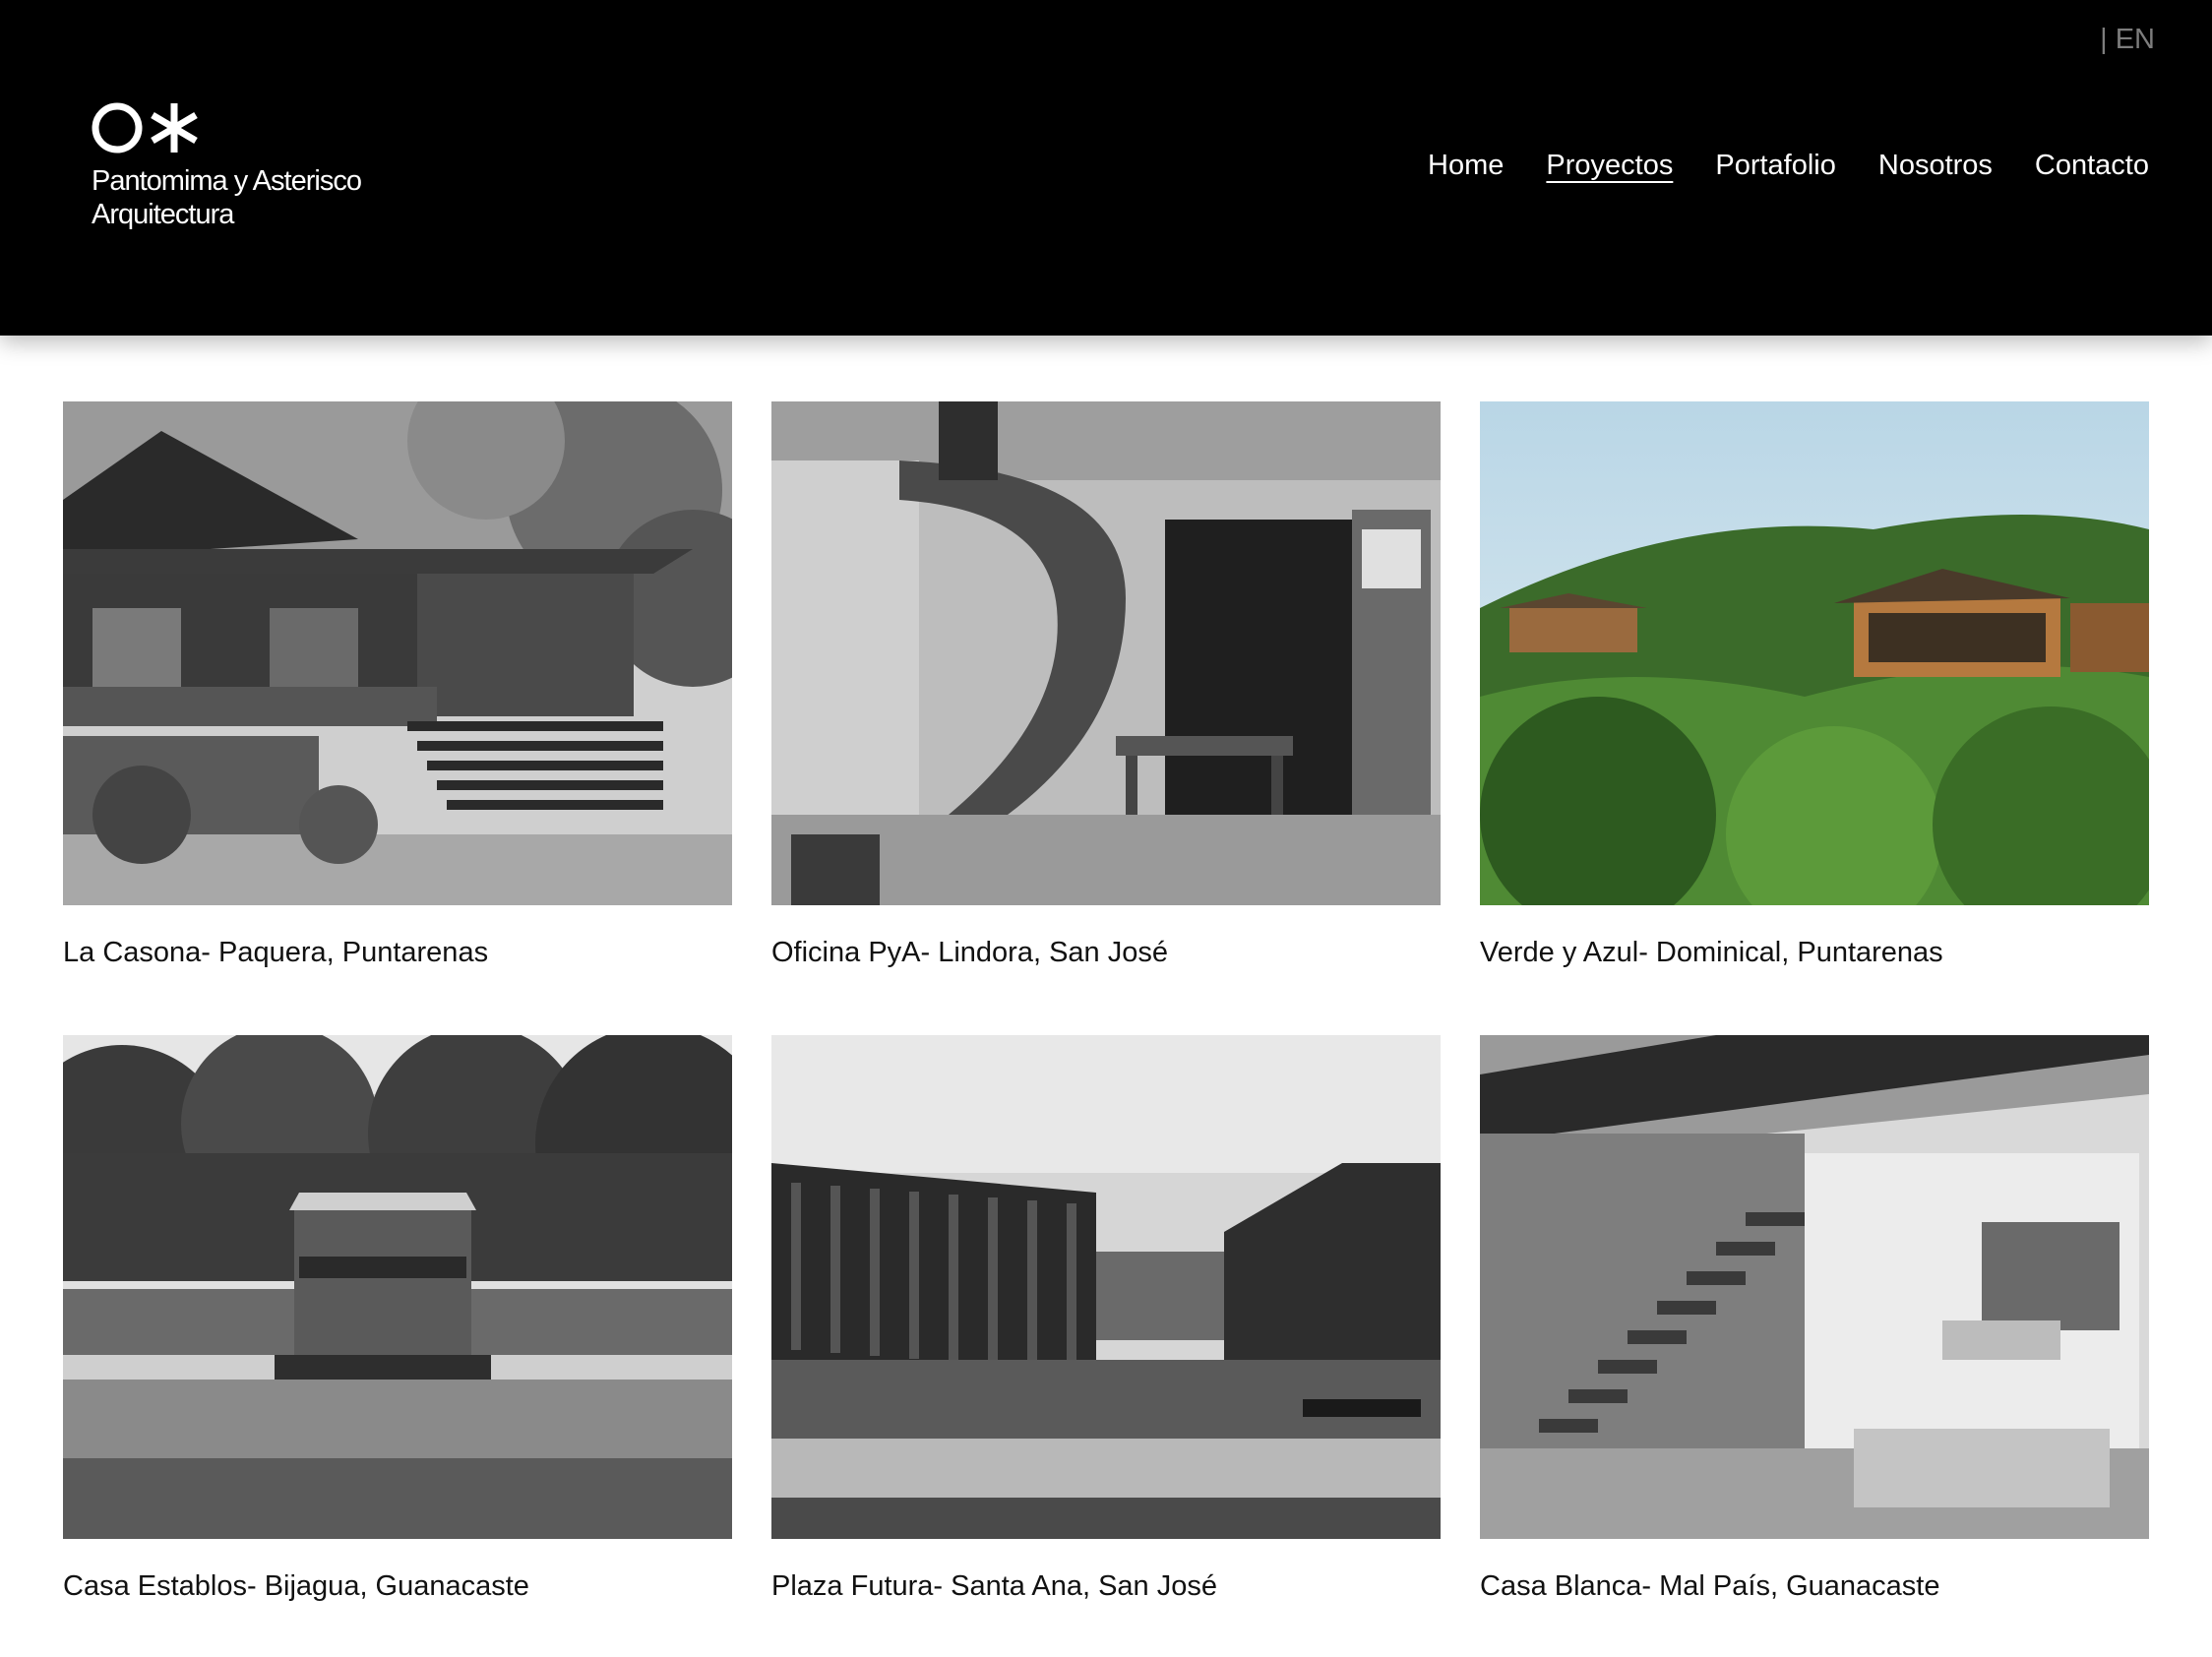 The width and height of the screenshot is (2212, 1657). Describe the element at coordinates (397, 952) in the screenshot. I see `project-caption: La Casona- Paquera, Puntarenas` at that location.